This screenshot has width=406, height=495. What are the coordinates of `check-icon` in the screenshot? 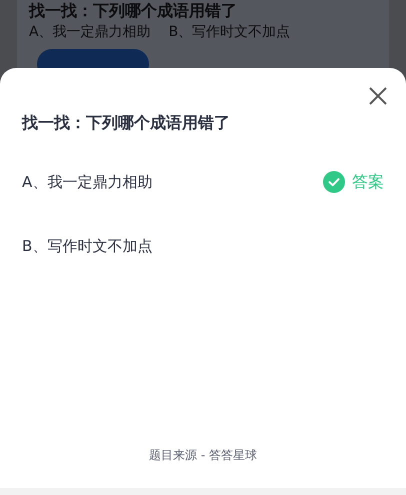 It's located at (334, 182).